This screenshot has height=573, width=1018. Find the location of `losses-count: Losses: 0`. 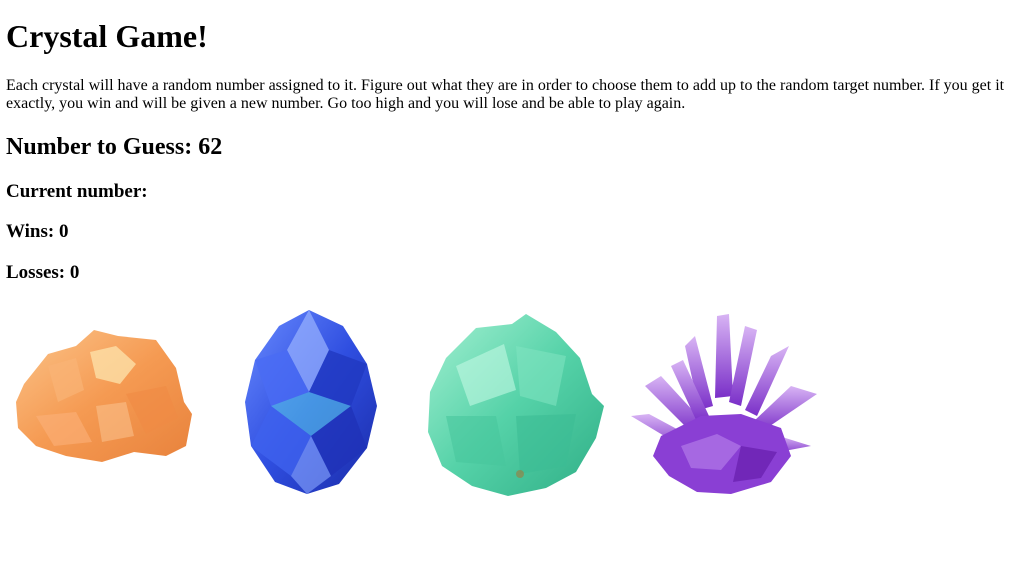

losses-count: Losses: 0 is located at coordinates (43, 272).